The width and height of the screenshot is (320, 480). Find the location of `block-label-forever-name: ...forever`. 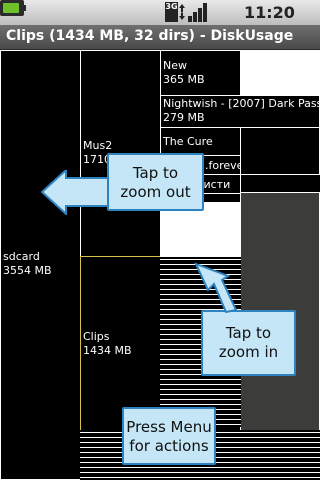

block-label-forever-name: ...forever is located at coordinates (219, 165).